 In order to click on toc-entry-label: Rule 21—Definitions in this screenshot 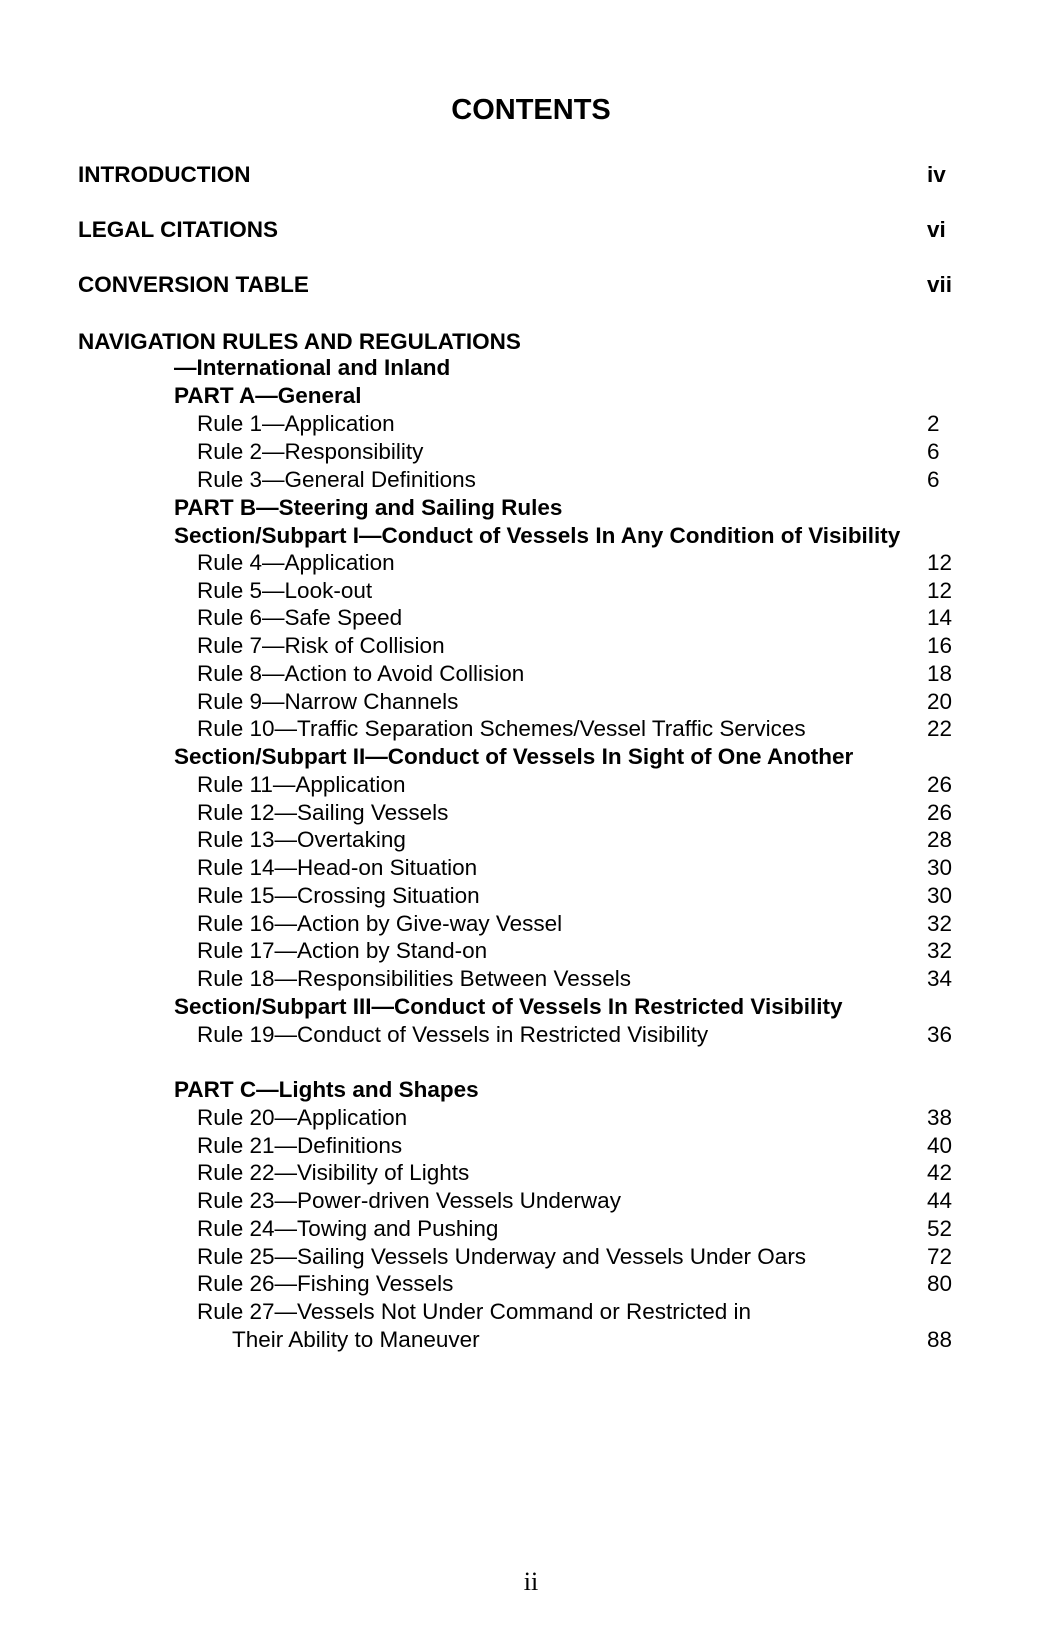, I will do `click(300, 1145)`.